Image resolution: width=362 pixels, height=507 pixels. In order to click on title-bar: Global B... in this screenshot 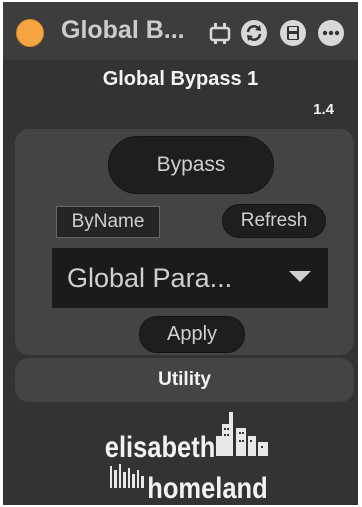, I will do `click(180, 31)`.